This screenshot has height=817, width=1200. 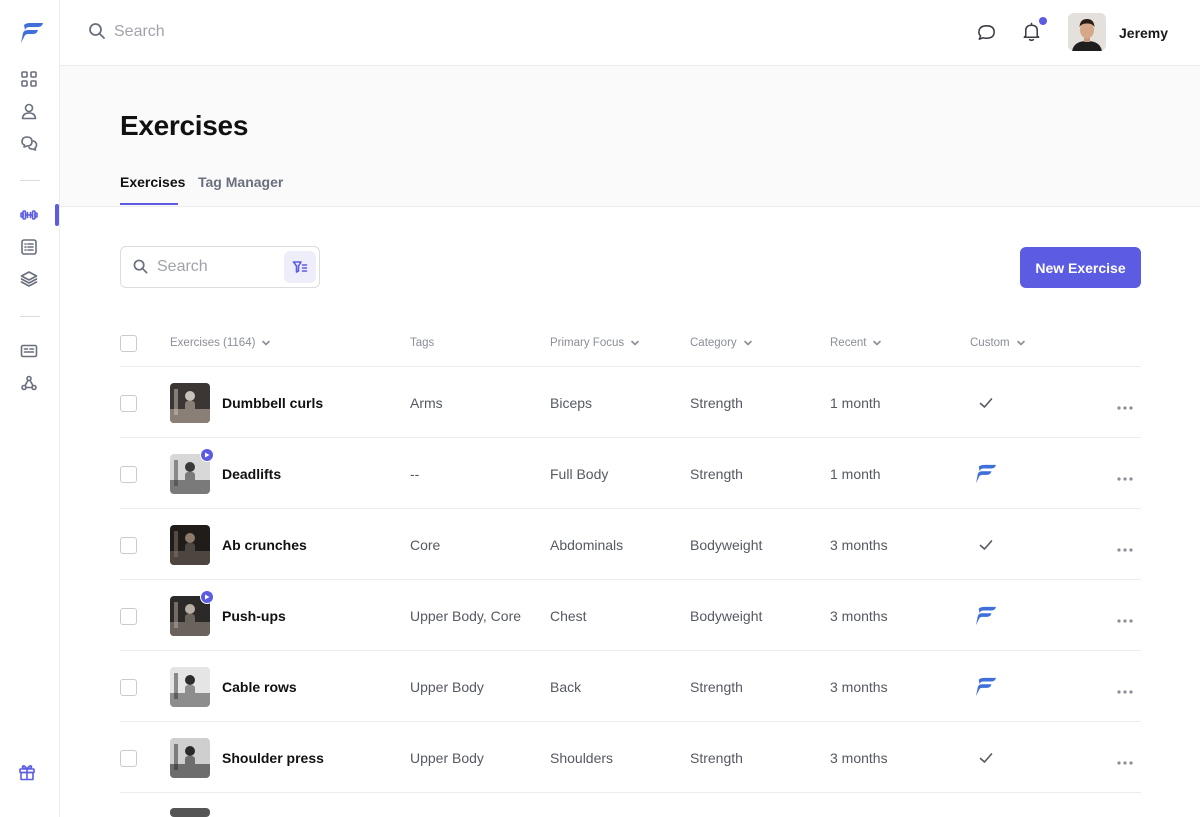 What do you see at coordinates (254, 616) in the screenshot?
I see `exercise-name: Push-ups` at bounding box center [254, 616].